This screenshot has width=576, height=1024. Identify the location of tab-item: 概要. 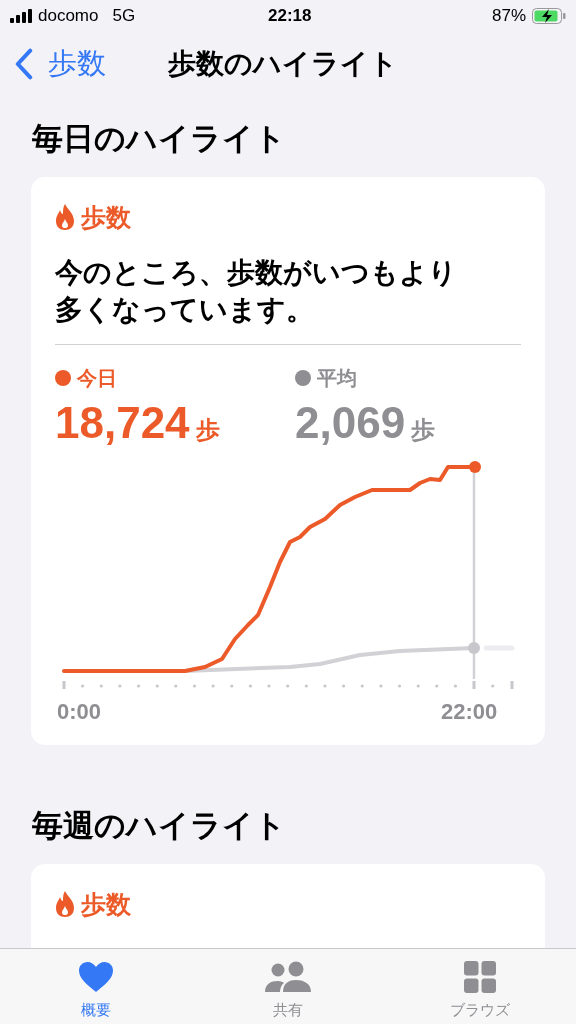
(96, 986).